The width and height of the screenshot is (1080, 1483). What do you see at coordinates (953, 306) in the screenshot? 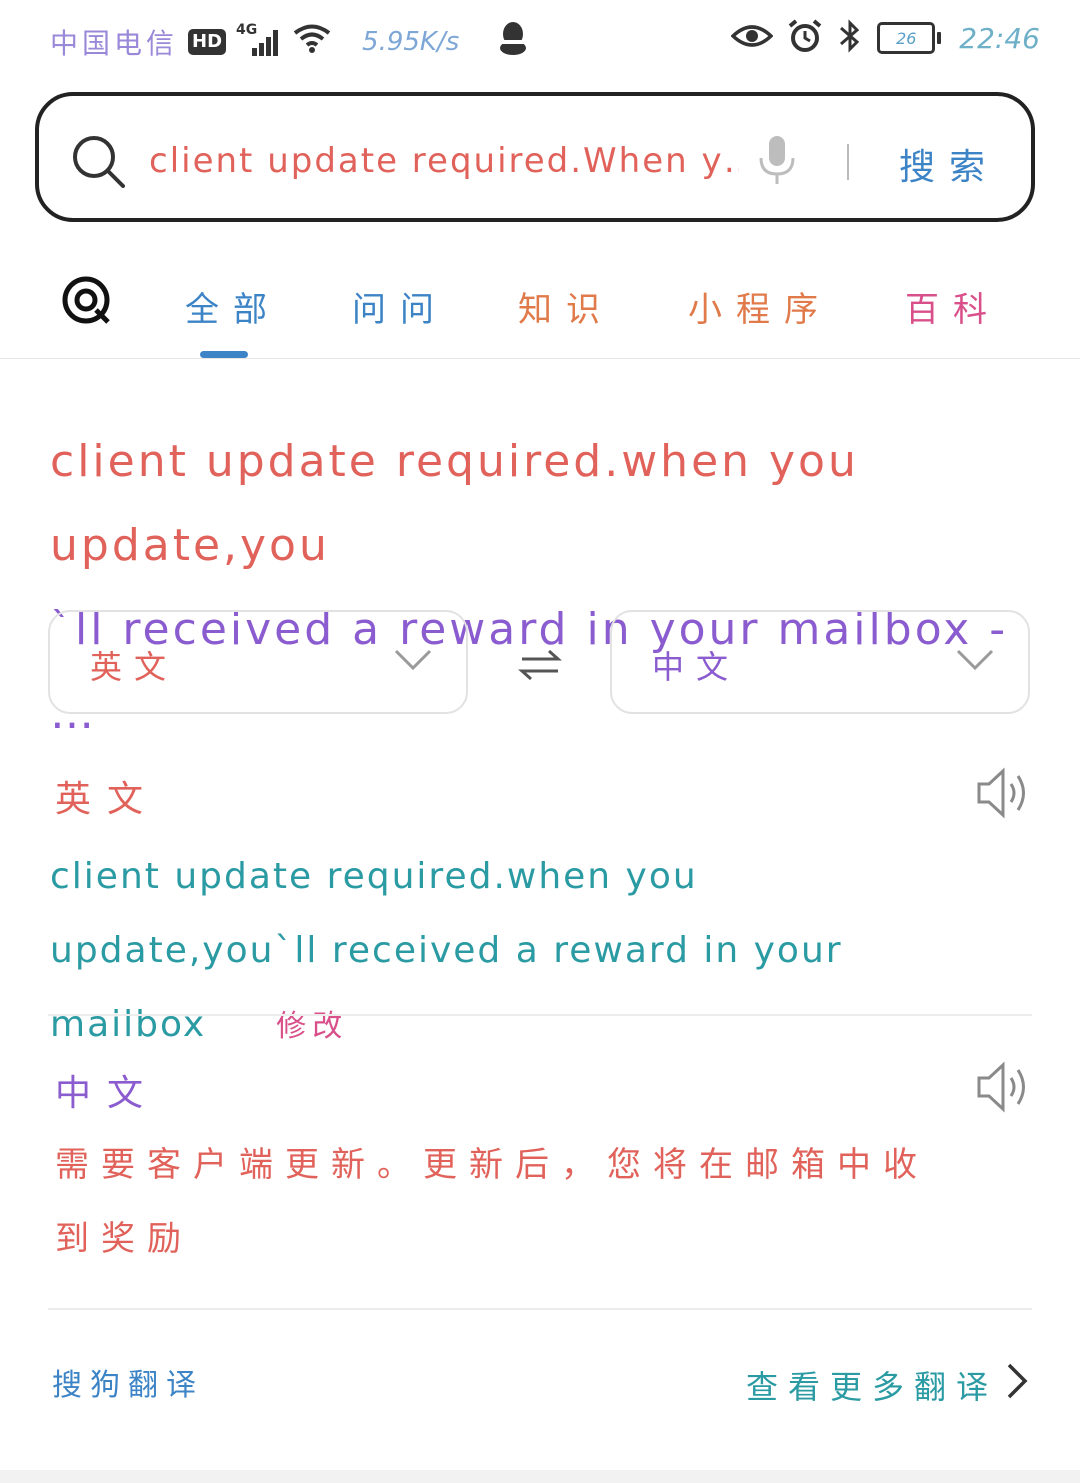
I see `tab-encyclopedia: 百科` at bounding box center [953, 306].